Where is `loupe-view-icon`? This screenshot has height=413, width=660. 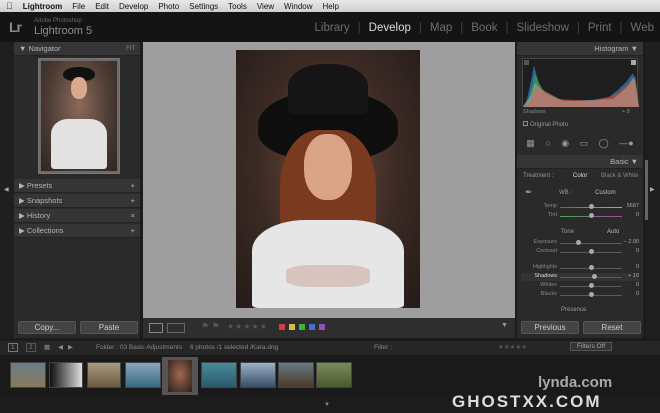 loupe-view-icon is located at coordinates (156, 328).